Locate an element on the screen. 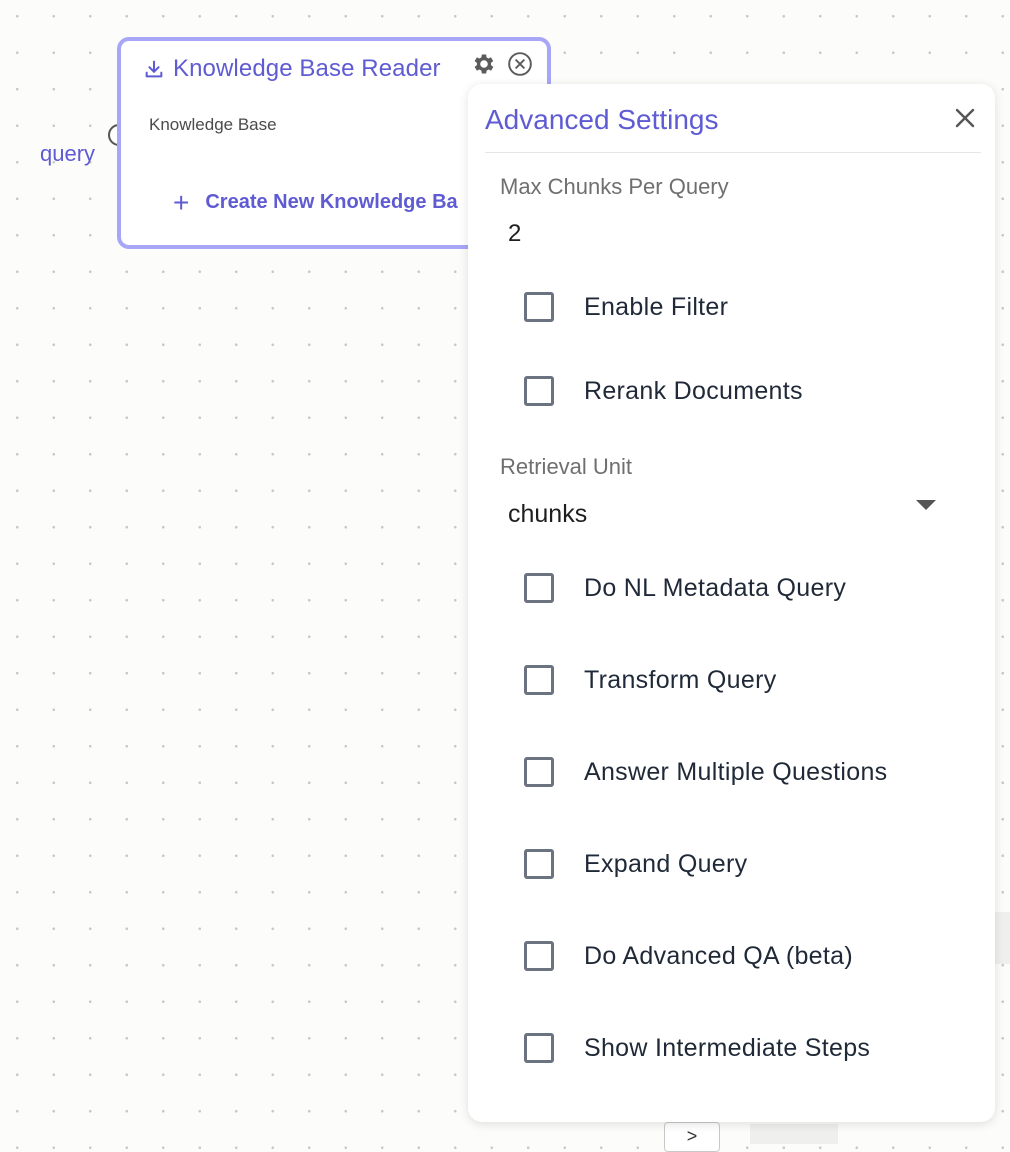 The image size is (1010, 1152). answer-multiple-questions-checkbox: Answer Multiple Questions is located at coordinates (705, 772).